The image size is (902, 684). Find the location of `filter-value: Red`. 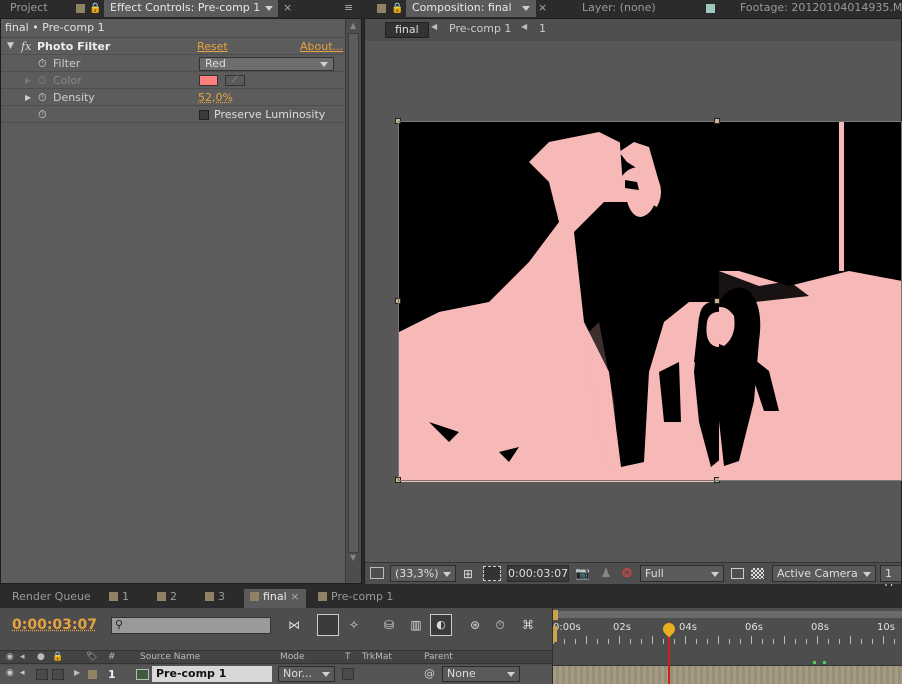

filter-value: Red is located at coordinates (215, 63).